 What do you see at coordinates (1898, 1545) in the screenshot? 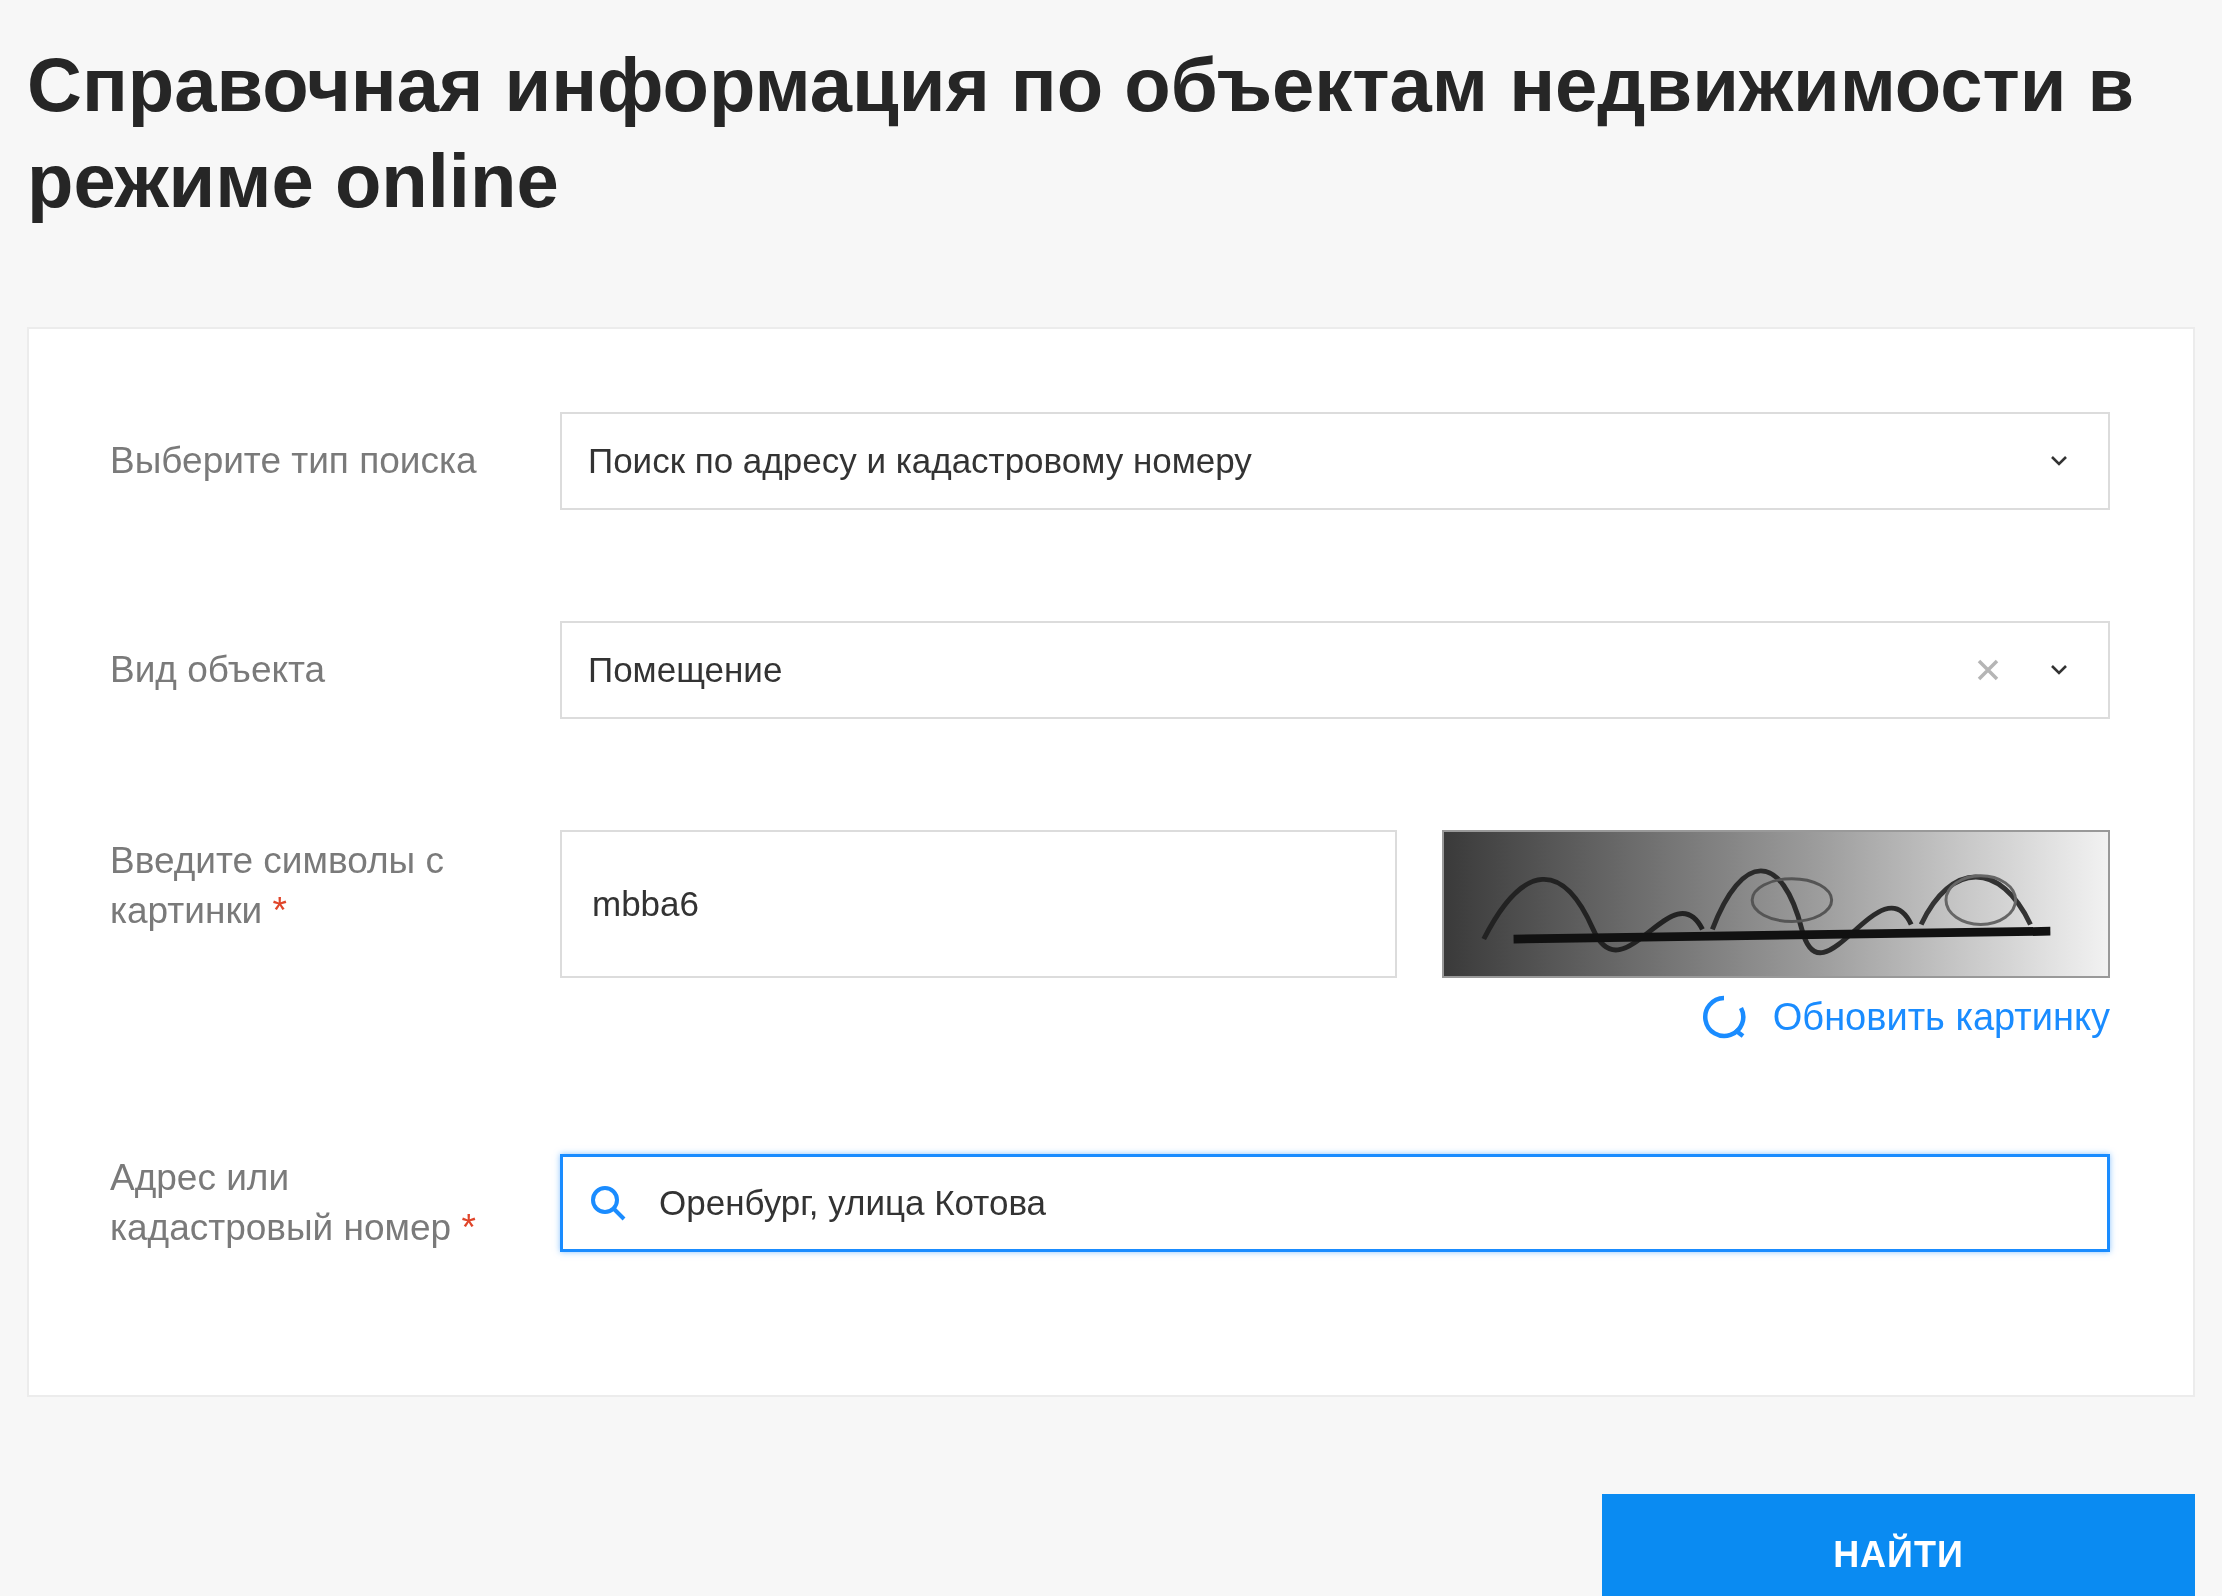
I see `search-button: НАЙТИ` at bounding box center [1898, 1545].